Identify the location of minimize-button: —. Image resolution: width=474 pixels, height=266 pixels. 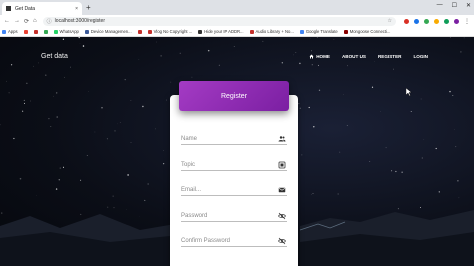
(440, 5).